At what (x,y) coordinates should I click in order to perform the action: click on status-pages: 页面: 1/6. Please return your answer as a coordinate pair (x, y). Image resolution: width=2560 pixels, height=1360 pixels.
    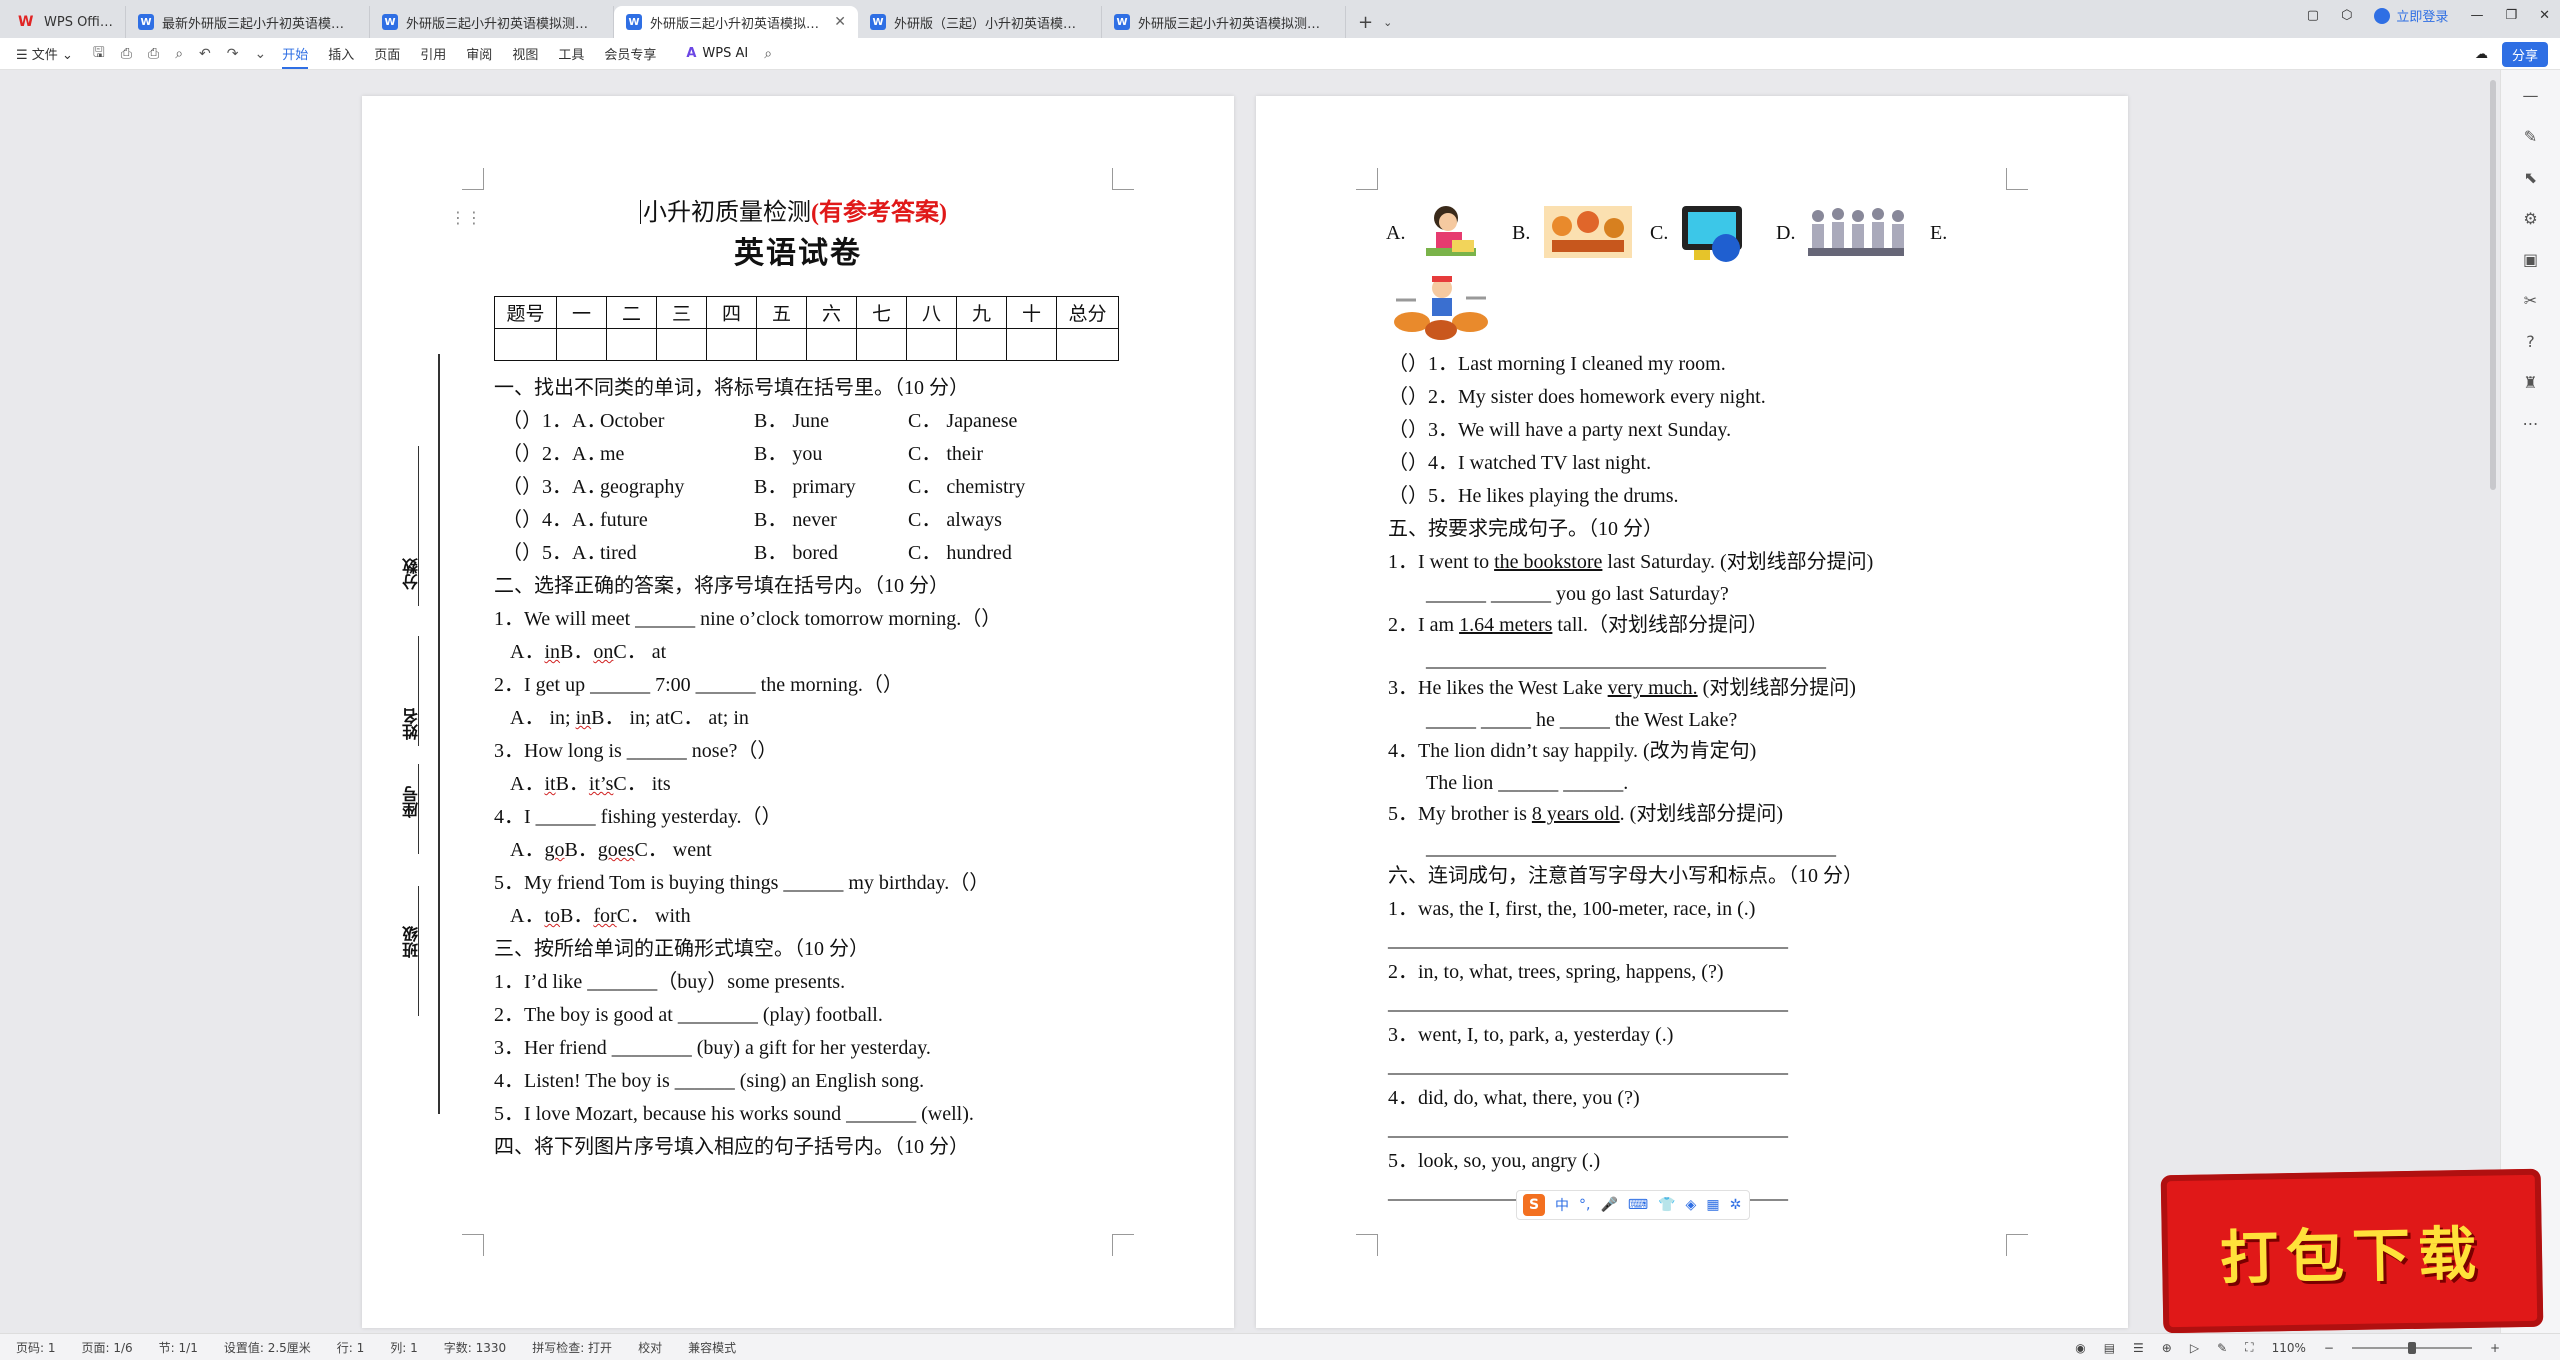
    Looking at the image, I should click on (107, 1347).